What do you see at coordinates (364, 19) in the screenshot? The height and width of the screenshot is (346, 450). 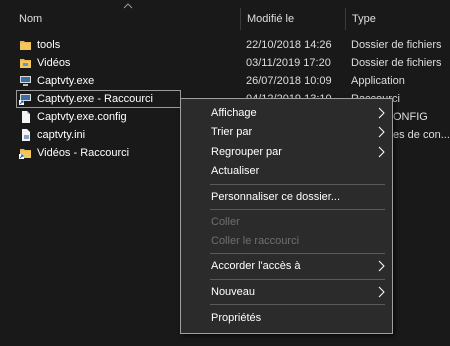 I see `column-type-header: Type` at bounding box center [364, 19].